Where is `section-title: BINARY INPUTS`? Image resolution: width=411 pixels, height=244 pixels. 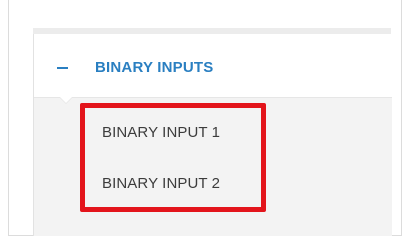 section-title: BINARY INPUTS is located at coordinates (154, 67).